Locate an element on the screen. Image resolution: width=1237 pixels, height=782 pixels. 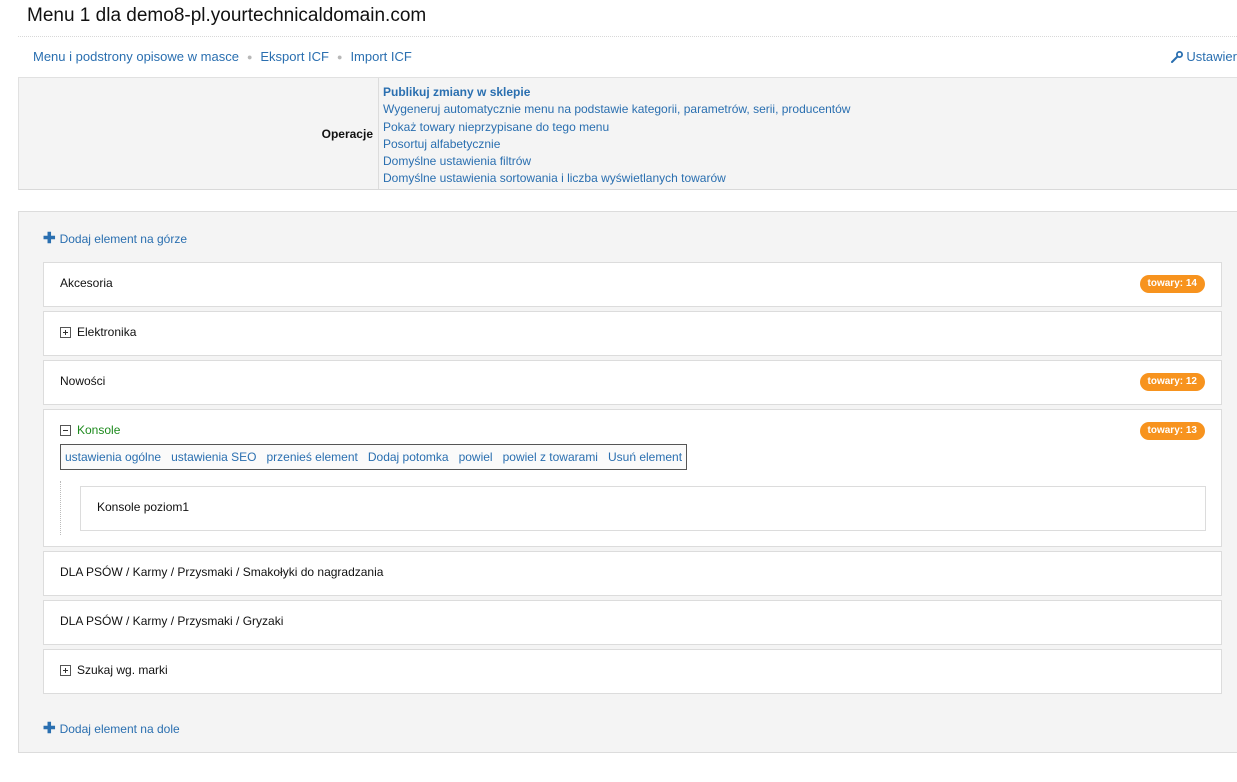
settings-link: Ustawier is located at coordinates (1204, 56).